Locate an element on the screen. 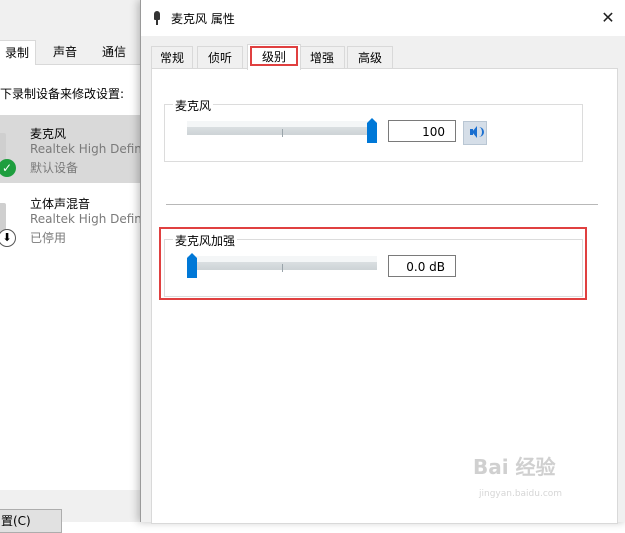 Image resolution: width=625 pixels, height=533 pixels. properties-tabs: 常规 侦听 级别 增强 高级 is located at coordinates (383, 57).